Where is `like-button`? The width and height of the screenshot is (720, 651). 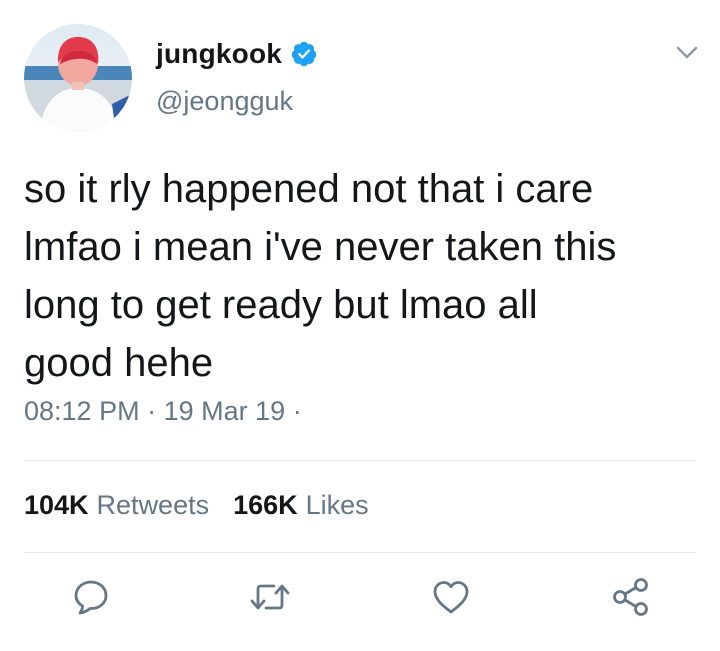 like-button is located at coordinates (451, 599).